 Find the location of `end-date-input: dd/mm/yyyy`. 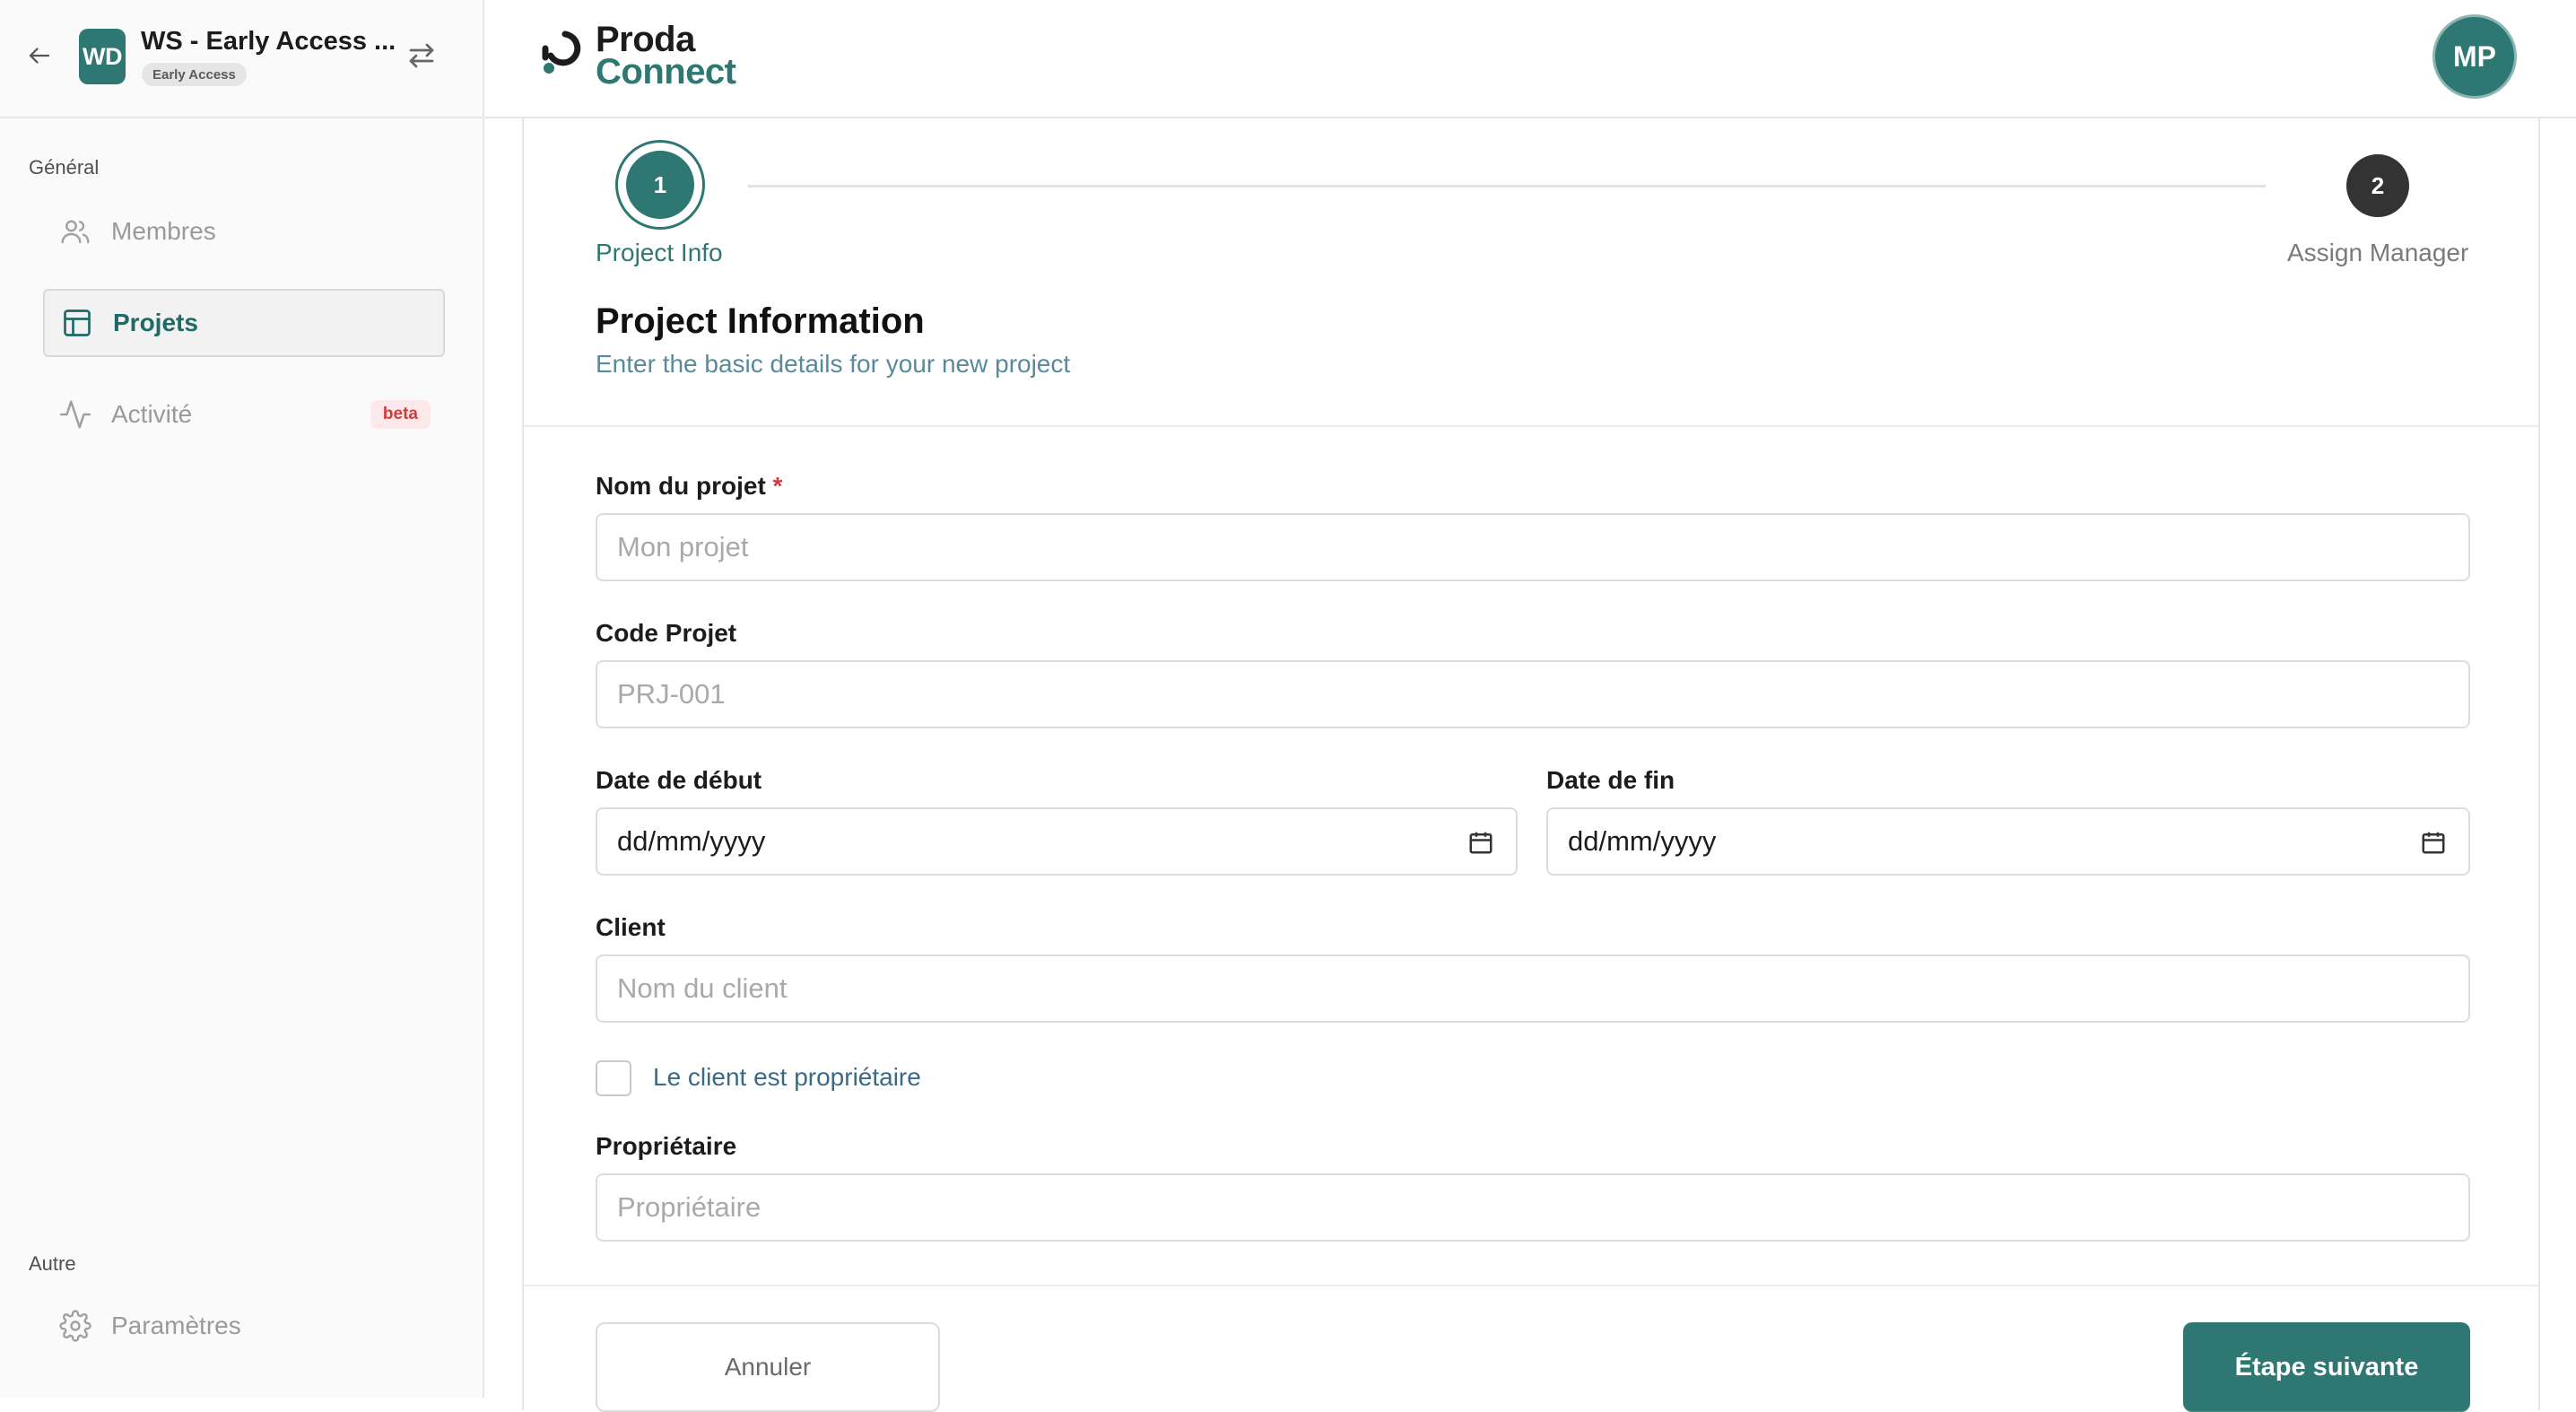

end-date-input: dd/mm/yyyy is located at coordinates (2008, 842).